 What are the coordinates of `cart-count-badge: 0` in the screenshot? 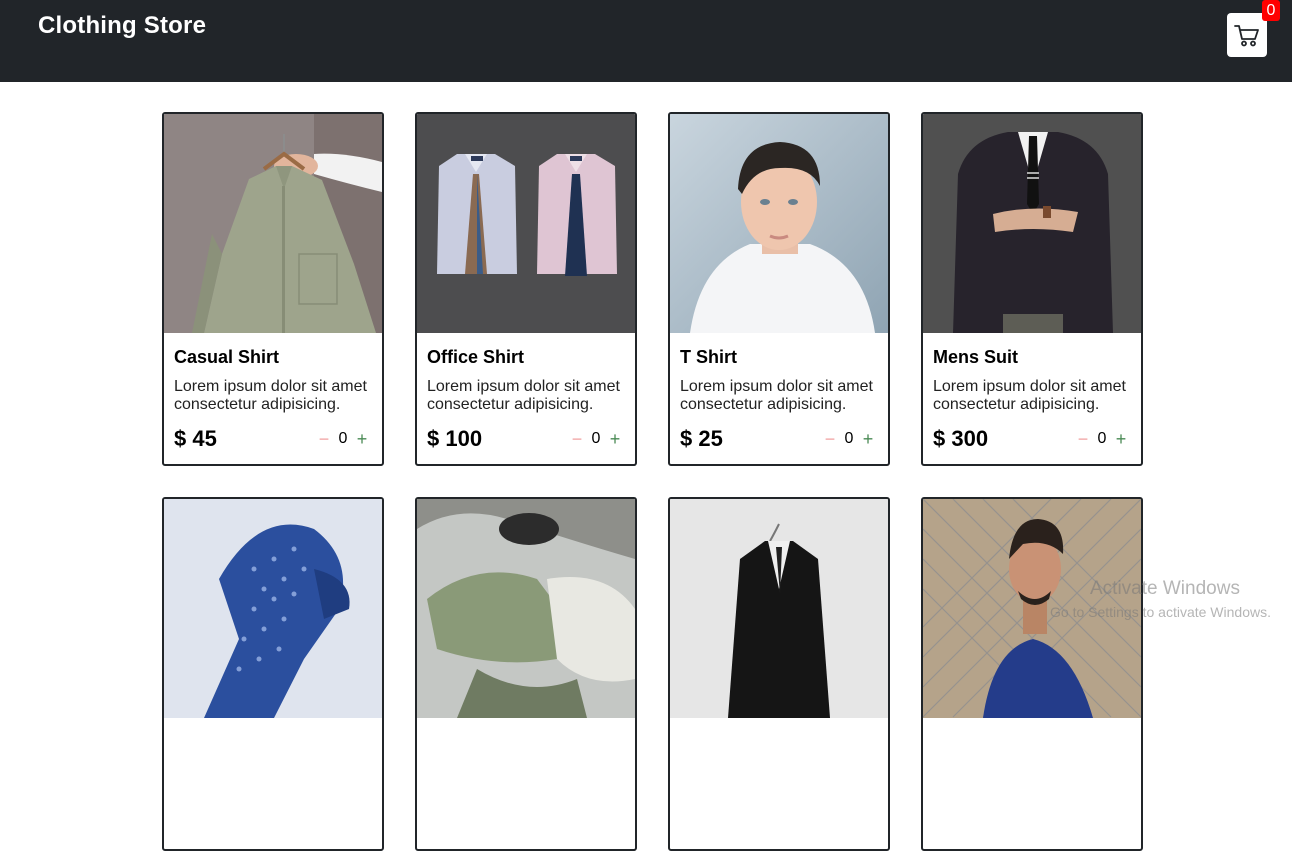 It's located at (1271, 10).